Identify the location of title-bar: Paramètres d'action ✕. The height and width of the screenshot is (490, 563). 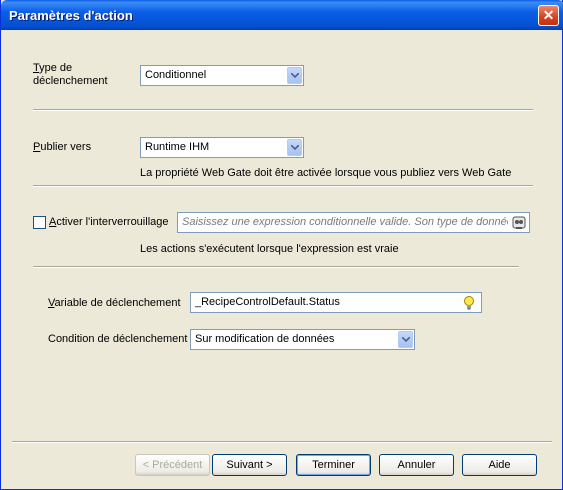
(282, 15).